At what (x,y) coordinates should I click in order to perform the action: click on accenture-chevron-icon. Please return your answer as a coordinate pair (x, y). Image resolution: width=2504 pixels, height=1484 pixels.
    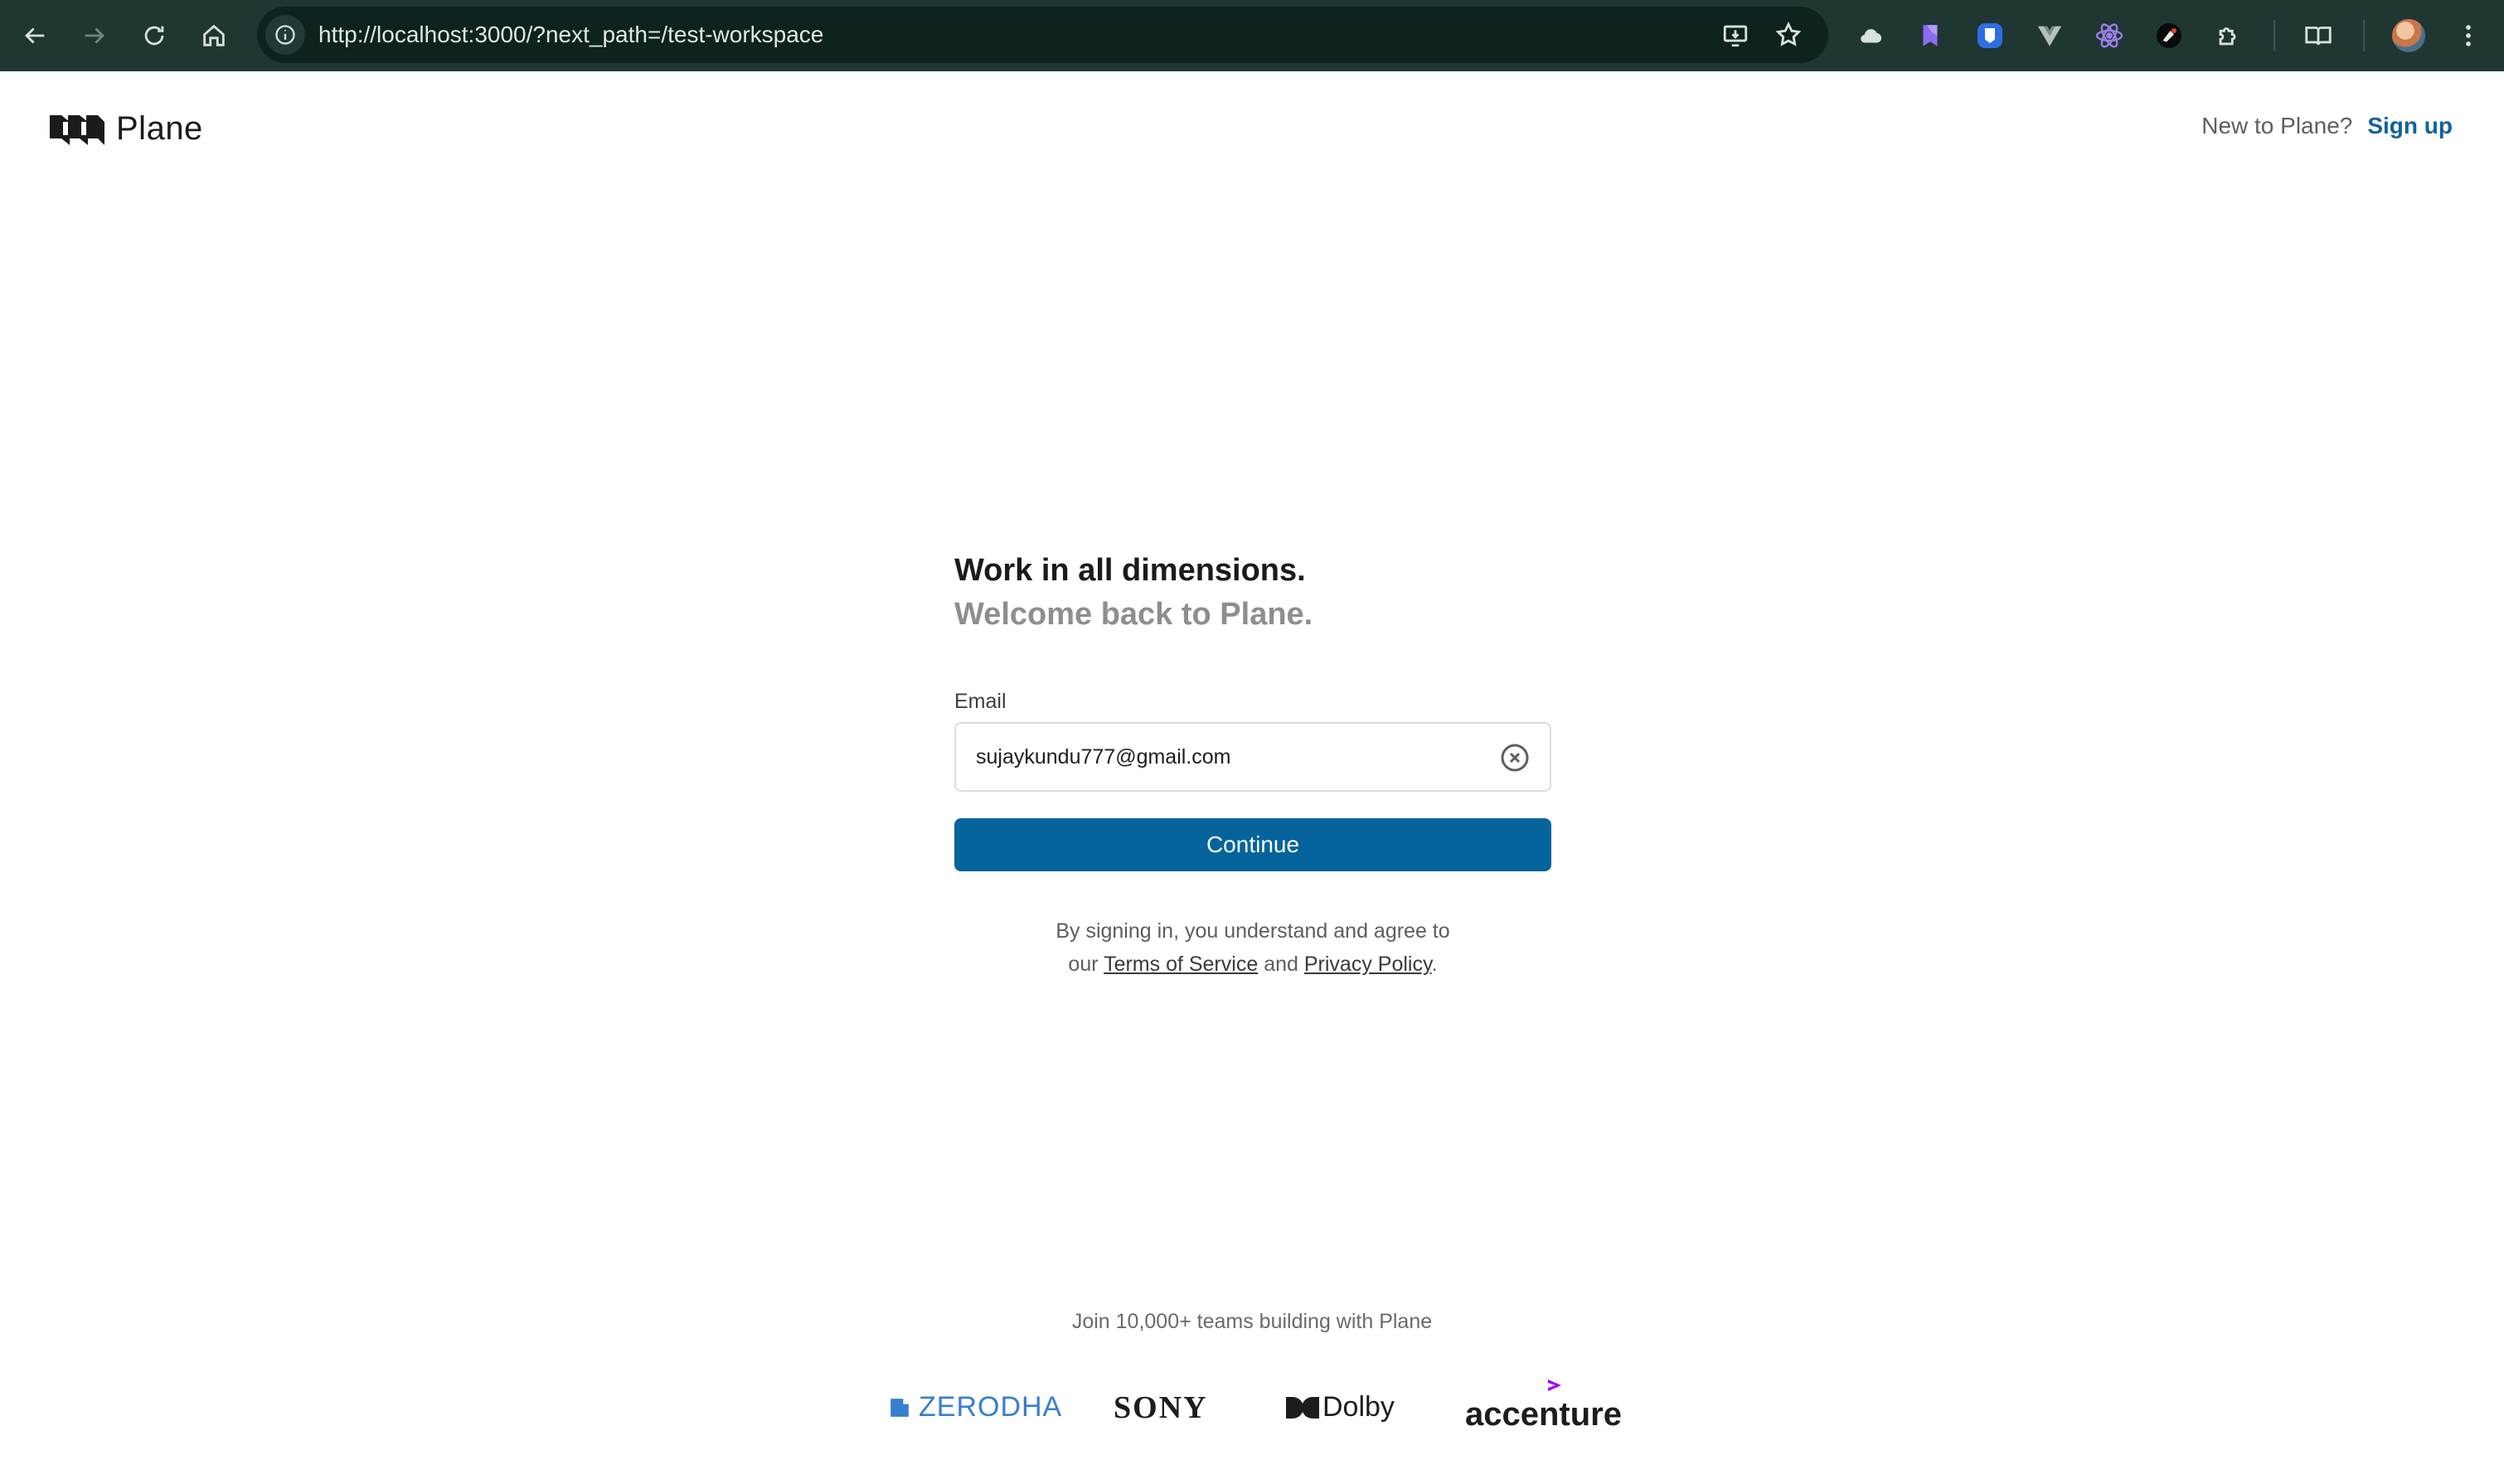
    Looking at the image, I should click on (1554, 1386).